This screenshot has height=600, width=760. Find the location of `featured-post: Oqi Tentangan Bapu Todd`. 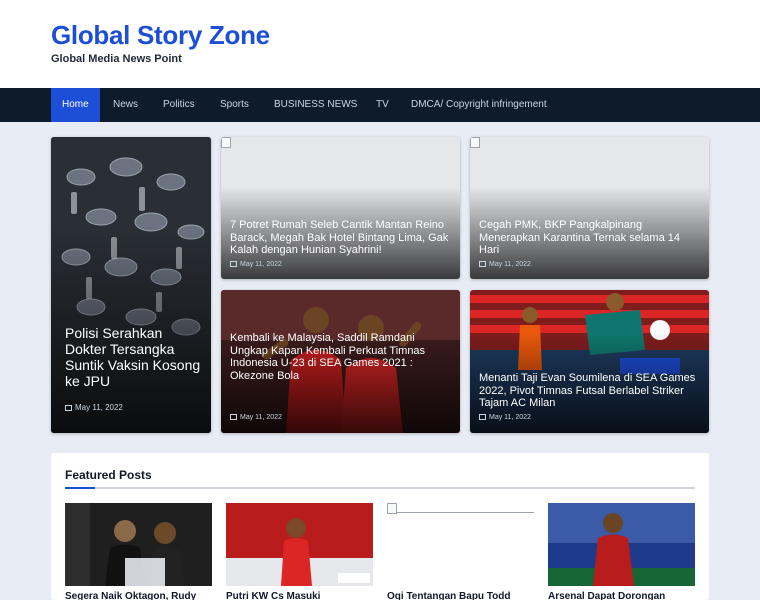

featured-post: Oqi Tentangan Bapu Todd is located at coordinates (460, 551).